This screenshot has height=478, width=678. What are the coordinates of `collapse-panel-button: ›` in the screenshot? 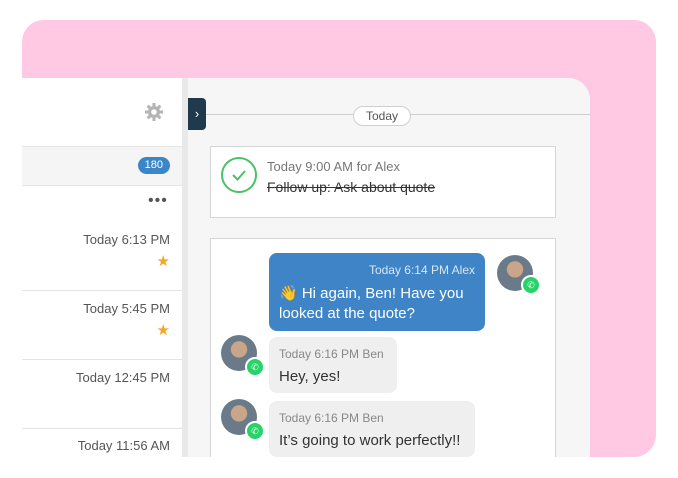 It's located at (197, 114).